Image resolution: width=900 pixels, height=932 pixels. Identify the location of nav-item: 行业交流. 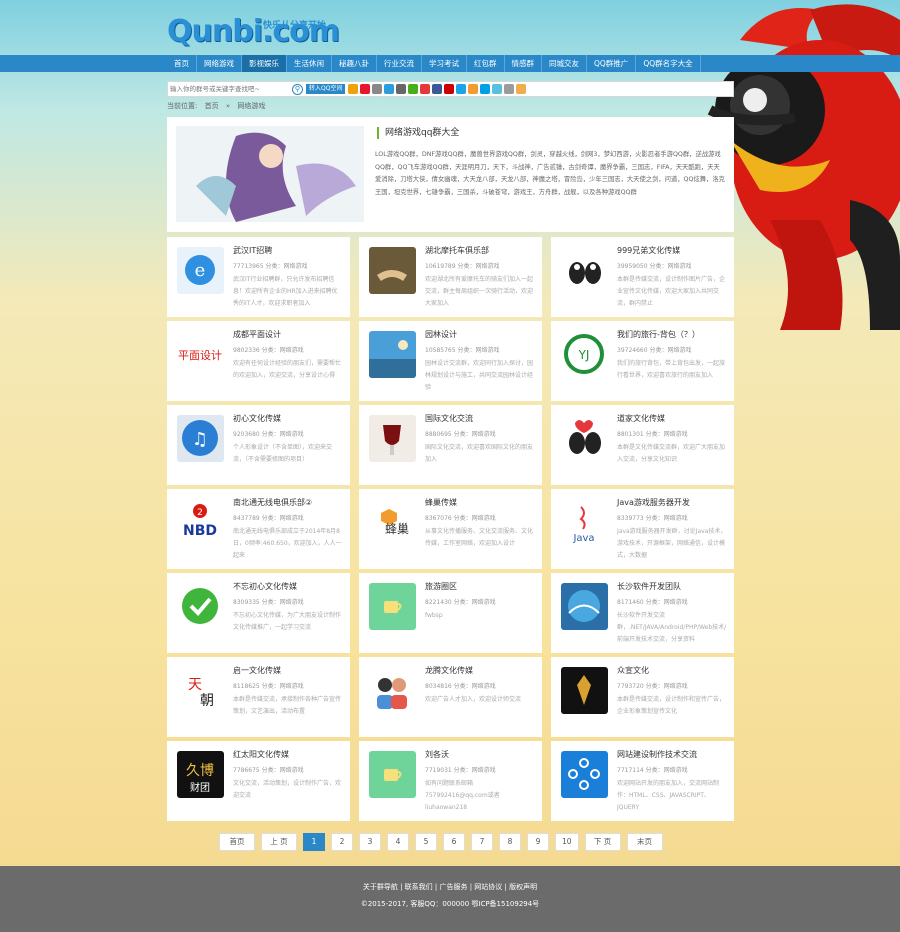
(399, 63).